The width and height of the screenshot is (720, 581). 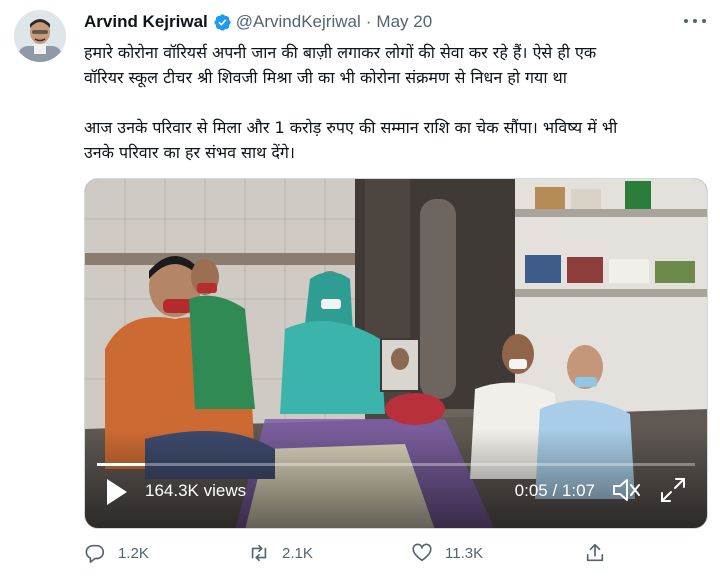 What do you see at coordinates (595, 552) in the screenshot?
I see `share-icon` at bounding box center [595, 552].